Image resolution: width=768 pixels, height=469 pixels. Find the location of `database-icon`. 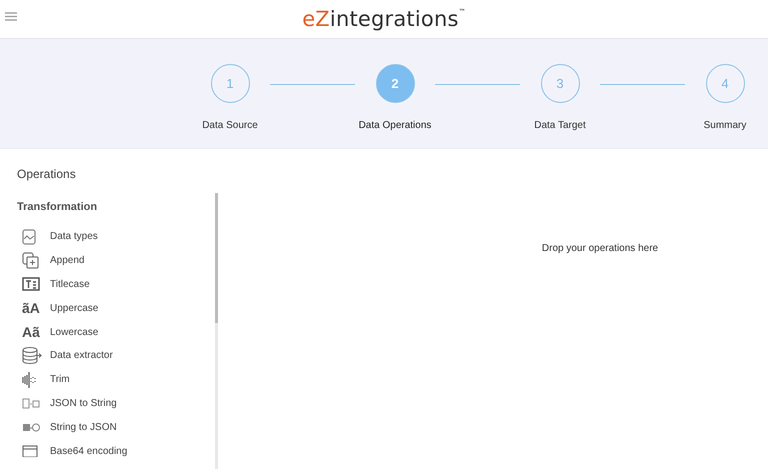

database-icon is located at coordinates (32, 355).